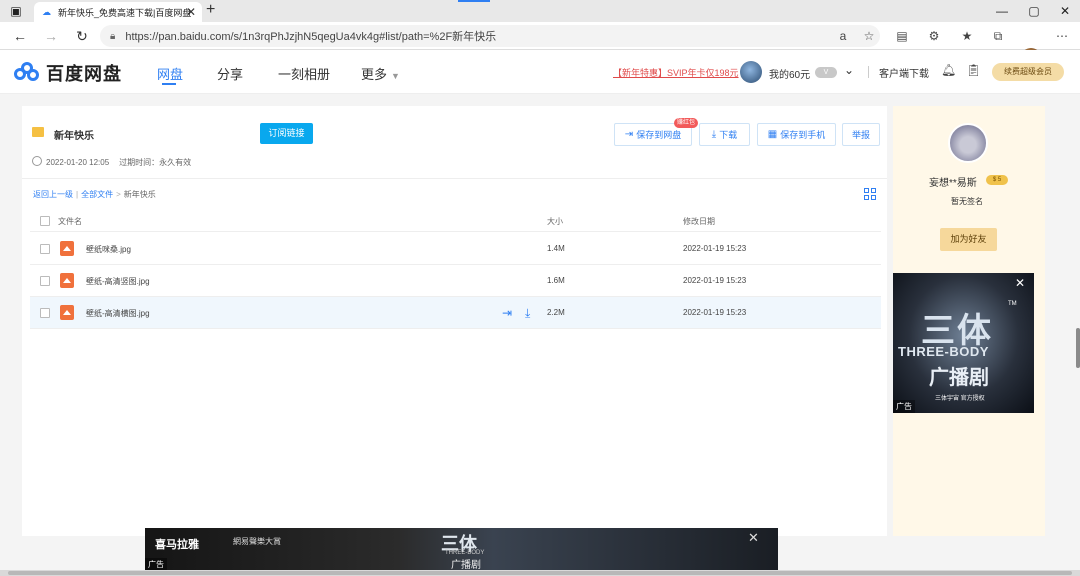 The height and width of the screenshot is (576, 1080). I want to click on column-size: 大小, so click(555, 221).